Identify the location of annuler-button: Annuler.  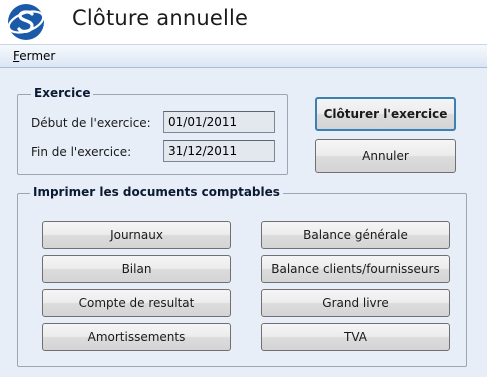
(385, 156).